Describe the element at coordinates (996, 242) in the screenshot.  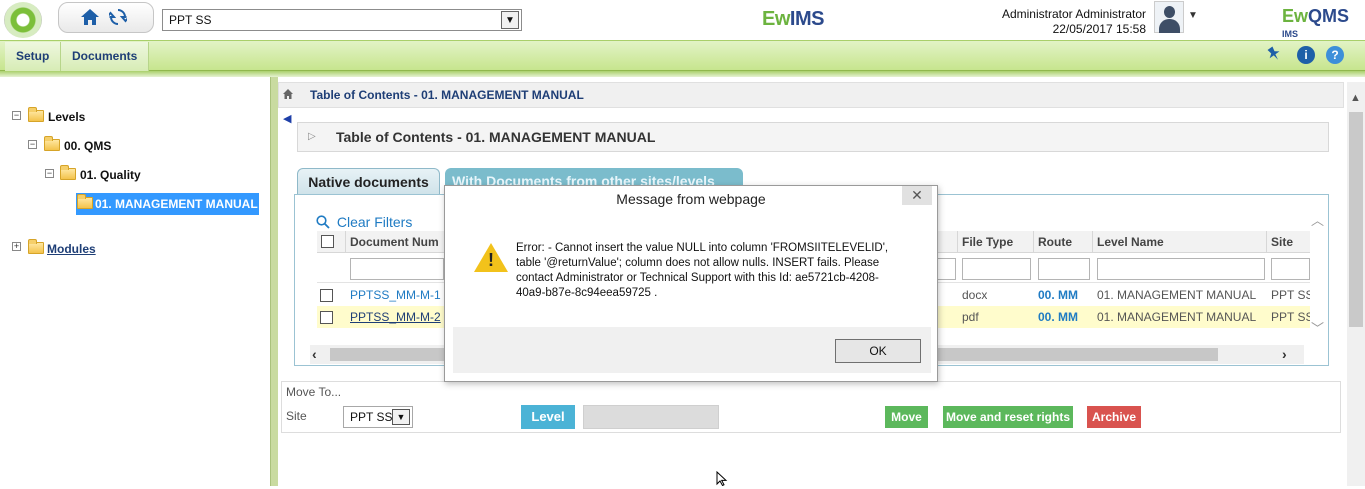
I see `column-header-file-type: File Type` at that location.